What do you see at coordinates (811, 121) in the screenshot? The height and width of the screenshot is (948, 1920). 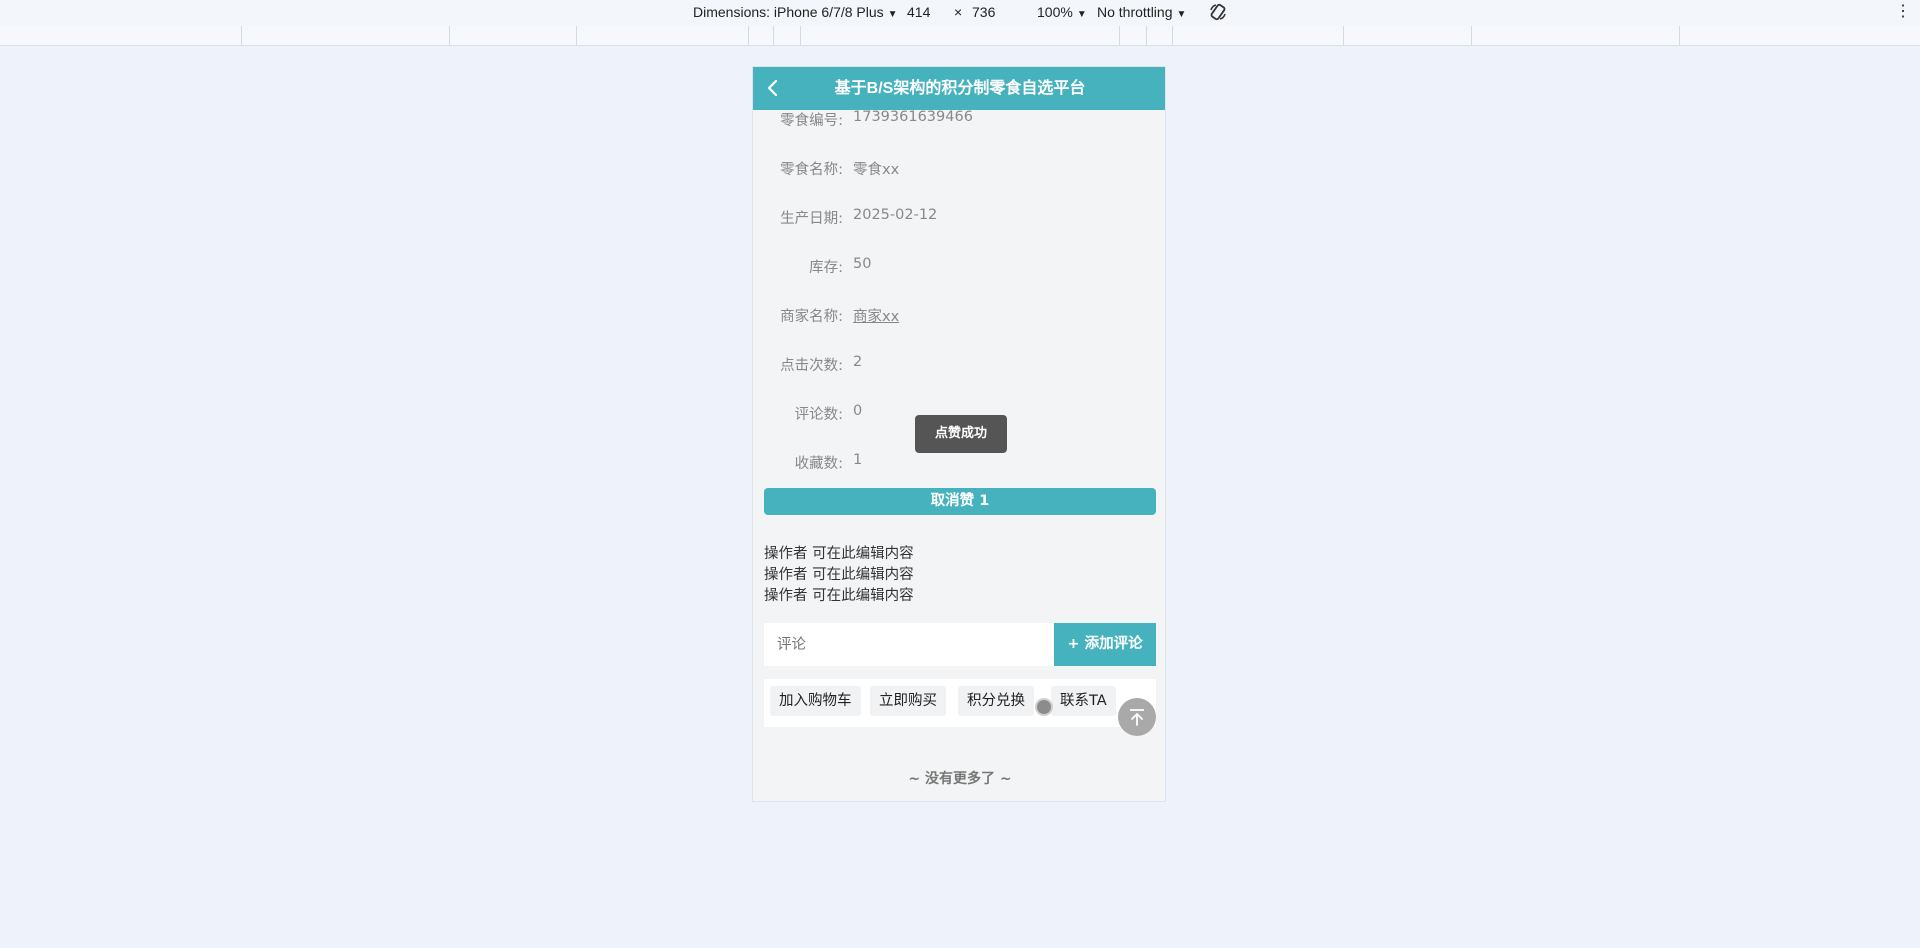 I see `detail-label: 零食编号:` at bounding box center [811, 121].